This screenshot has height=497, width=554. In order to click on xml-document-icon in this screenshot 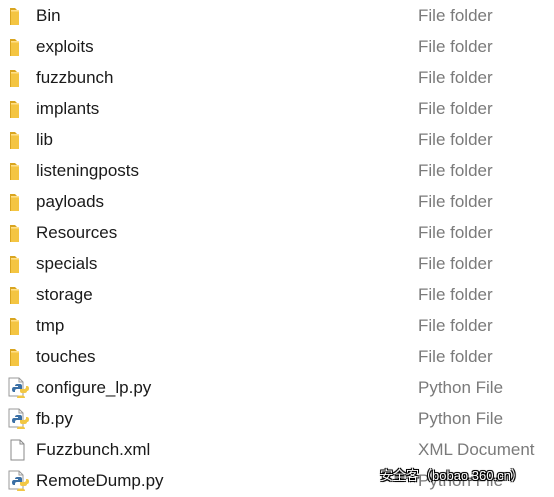, I will do `click(18, 450)`.